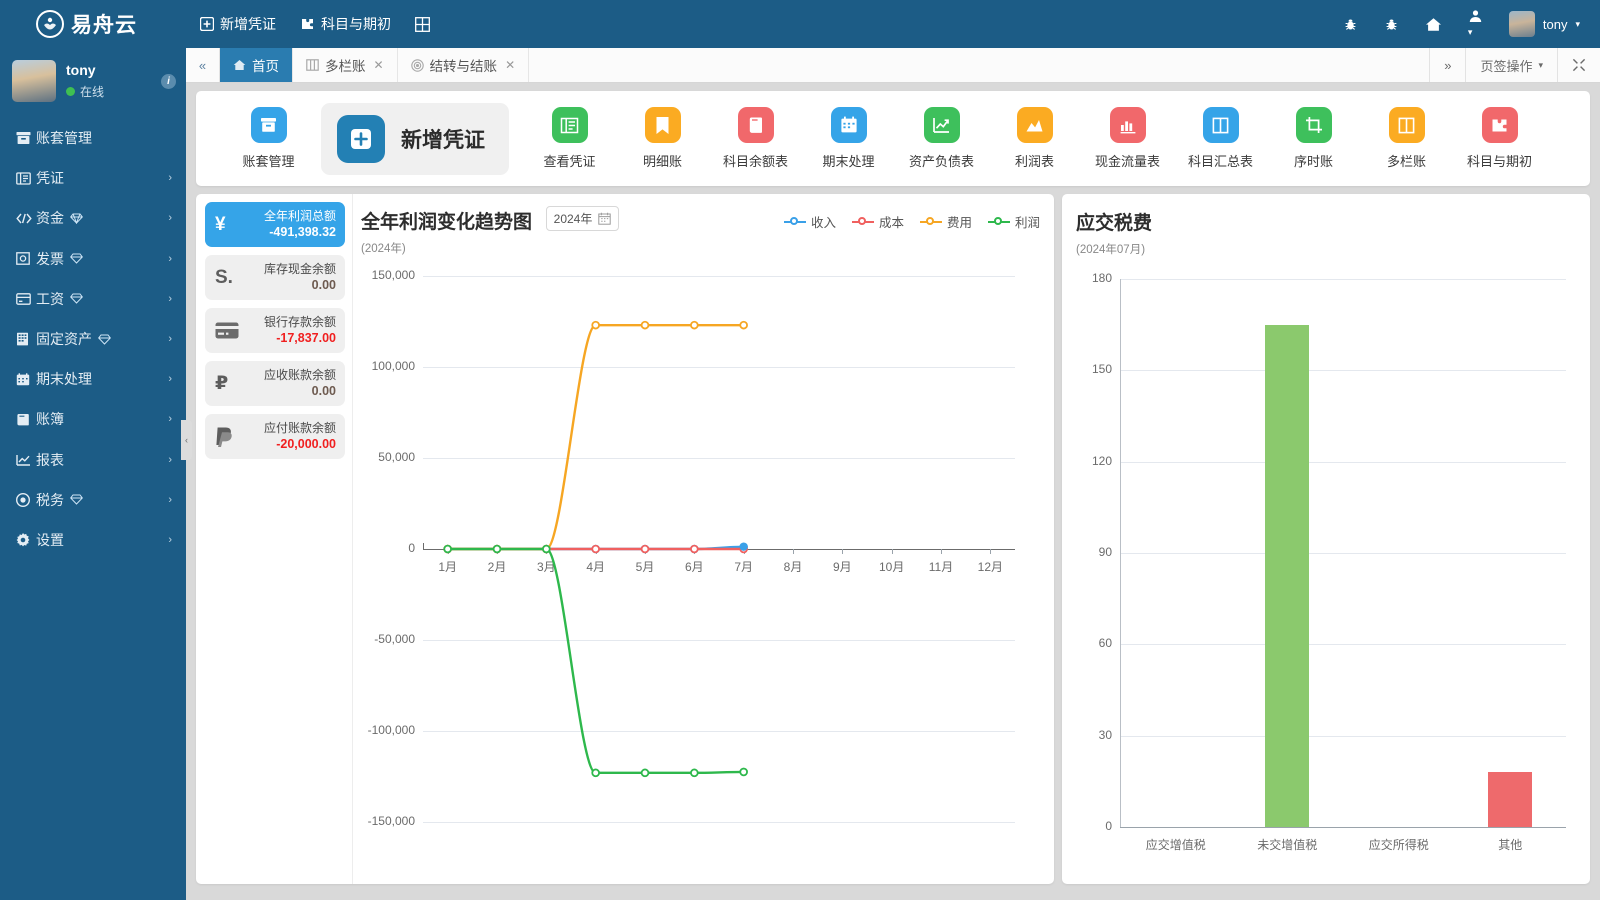 The width and height of the screenshot is (1600, 900). What do you see at coordinates (1013, 221) in the screenshot?
I see `legend-item-profit: 利润` at bounding box center [1013, 221].